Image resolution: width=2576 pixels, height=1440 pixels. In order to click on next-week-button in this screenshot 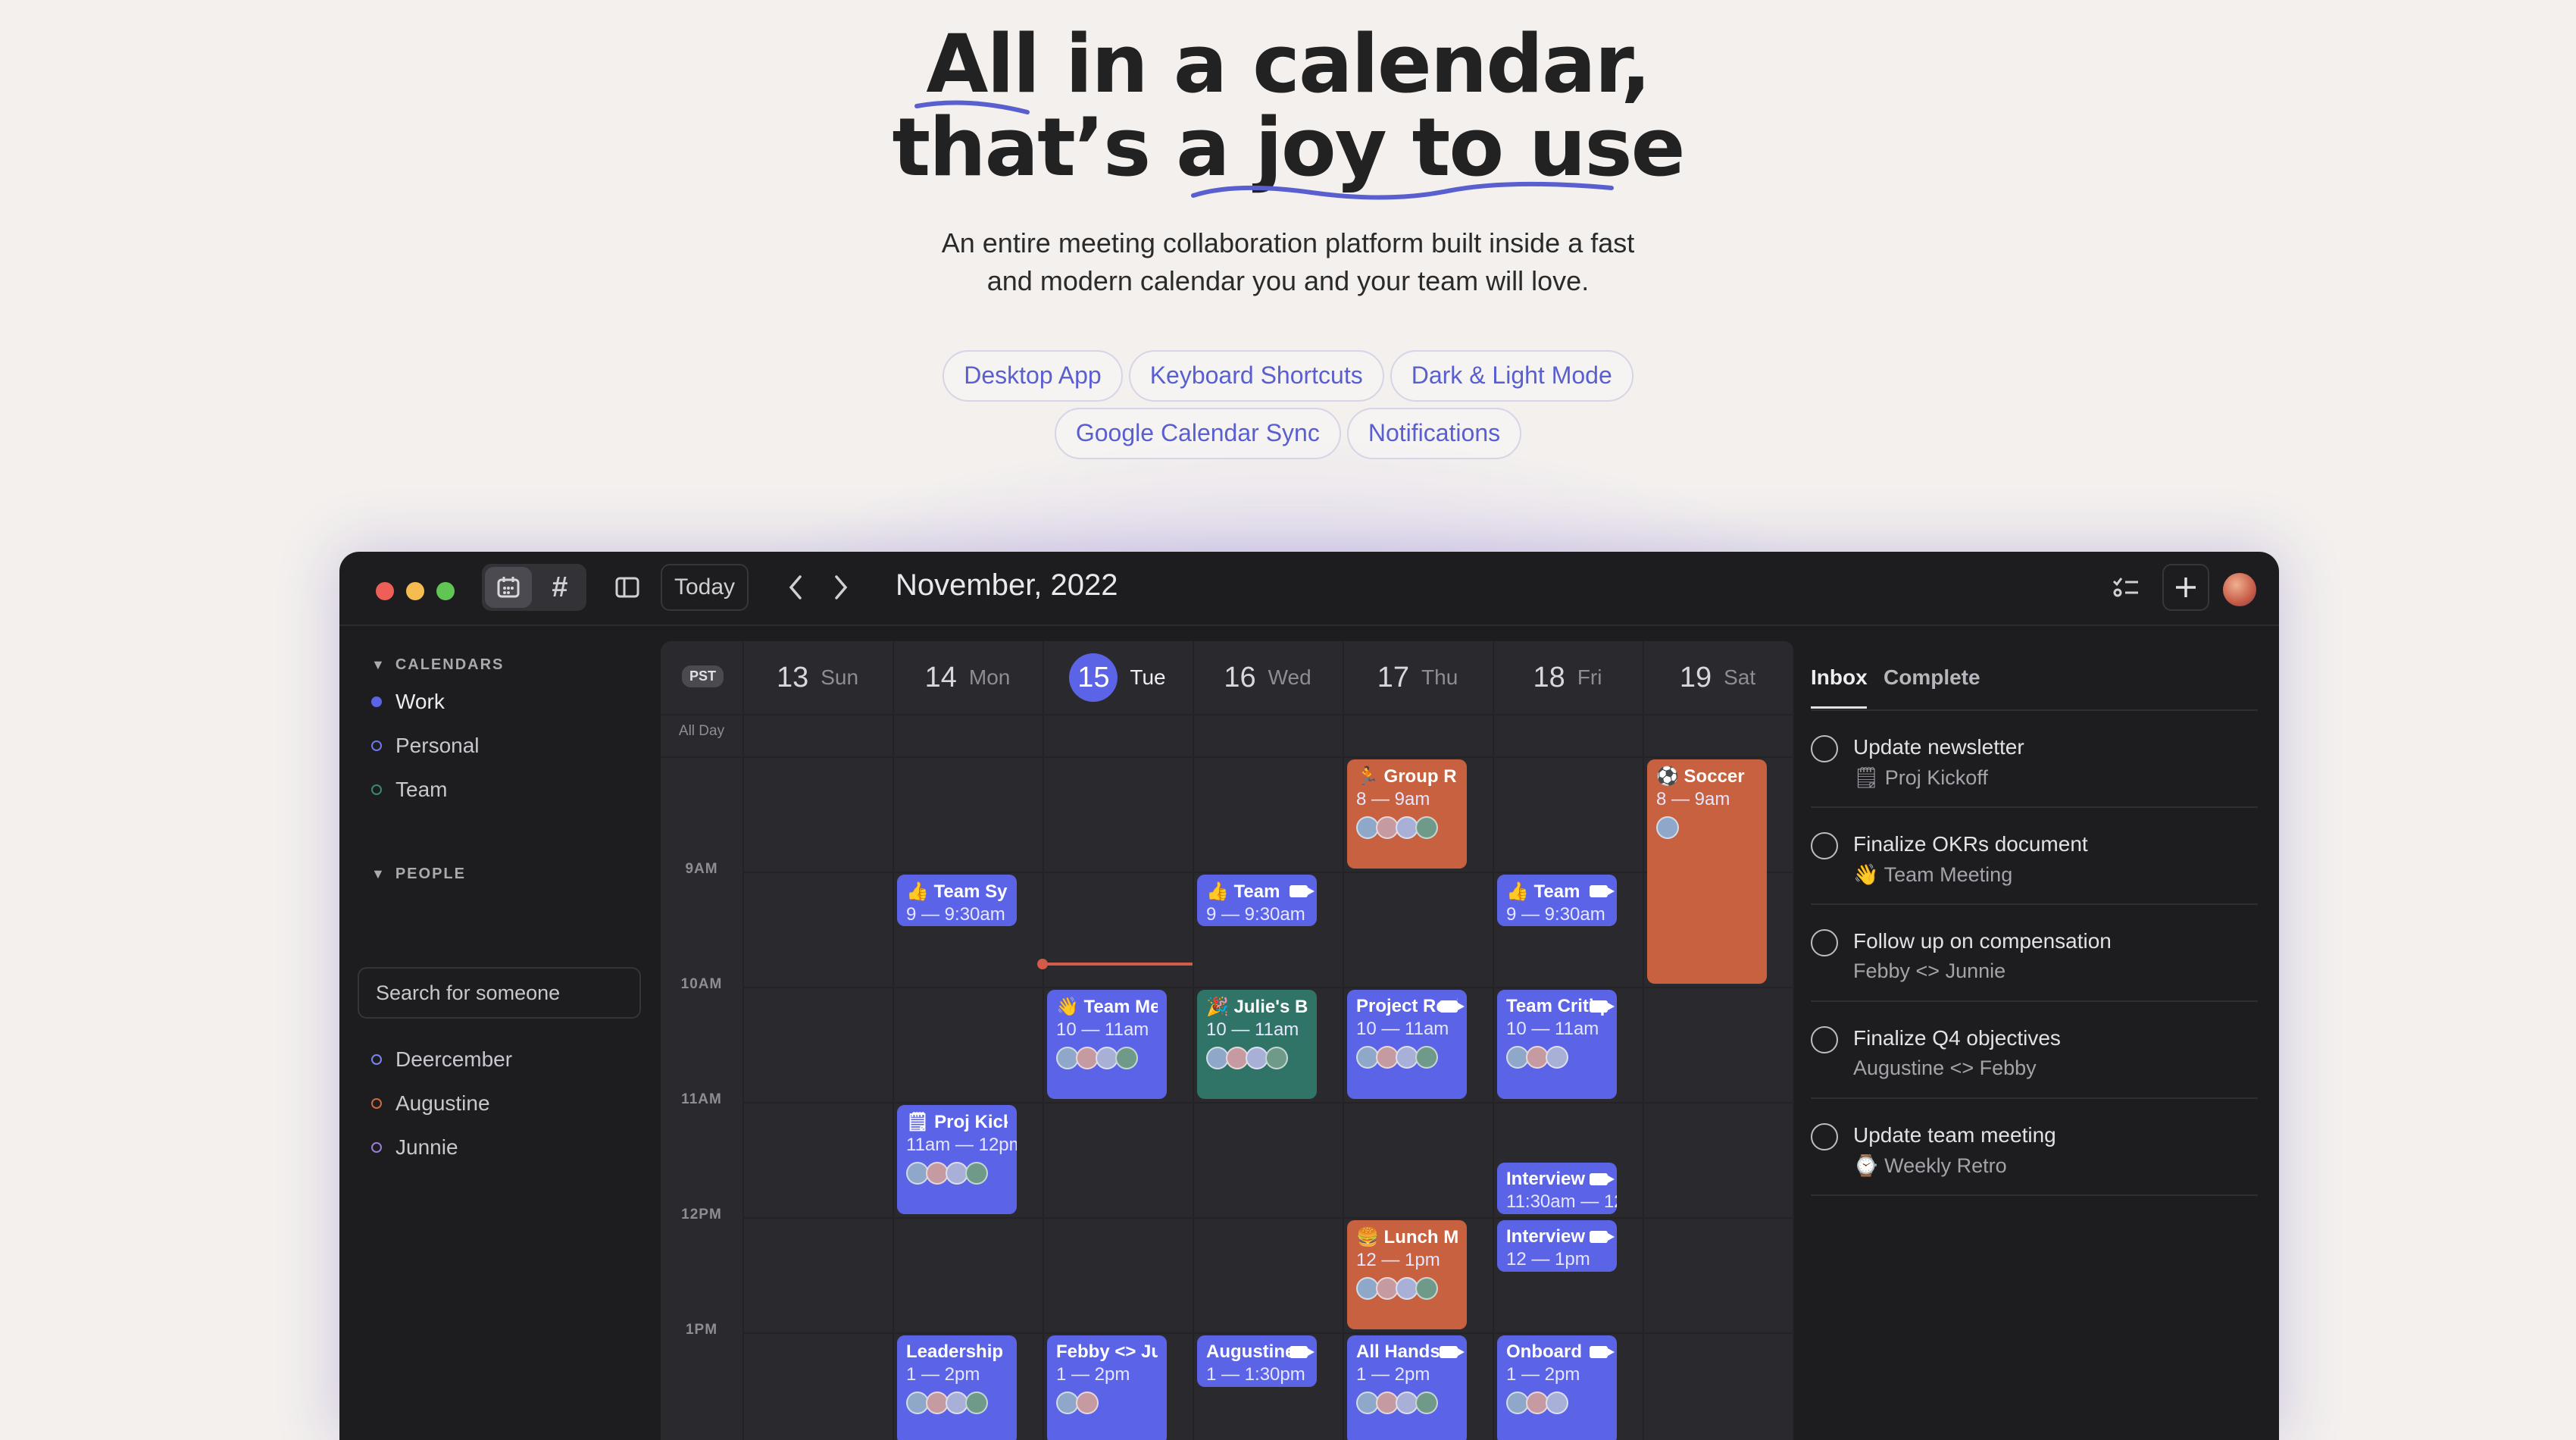, I will do `click(841, 587)`.